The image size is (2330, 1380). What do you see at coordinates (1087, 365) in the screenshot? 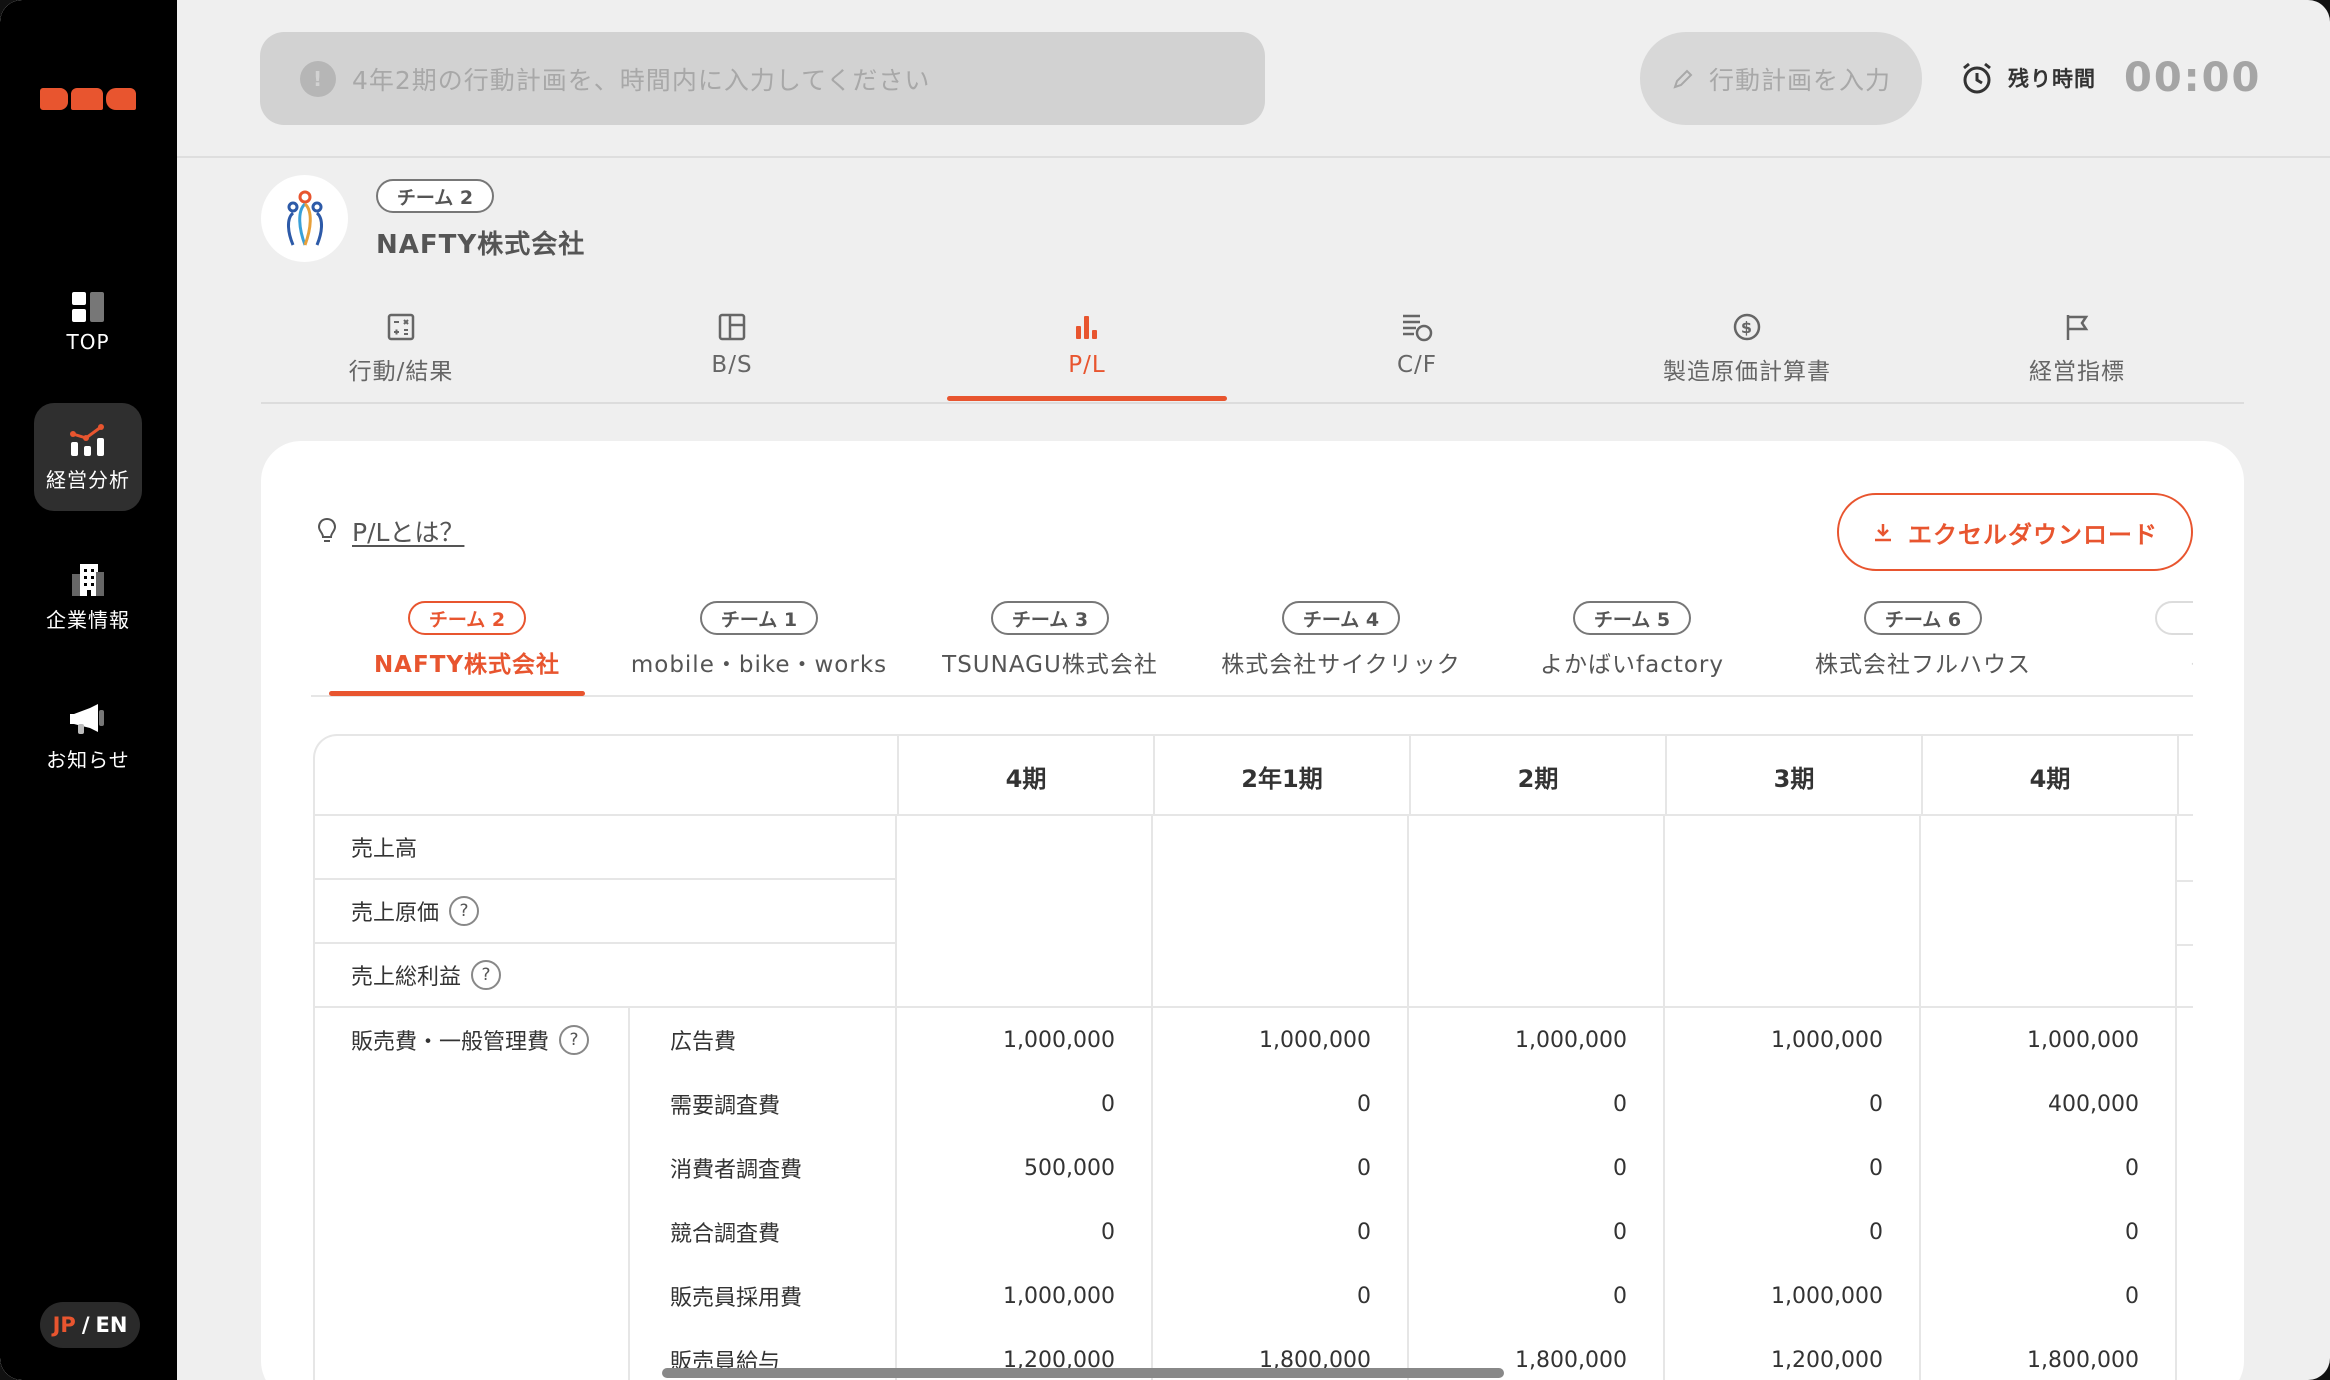
I see `tab-label: P/L` at bounding box center [1087, 365].